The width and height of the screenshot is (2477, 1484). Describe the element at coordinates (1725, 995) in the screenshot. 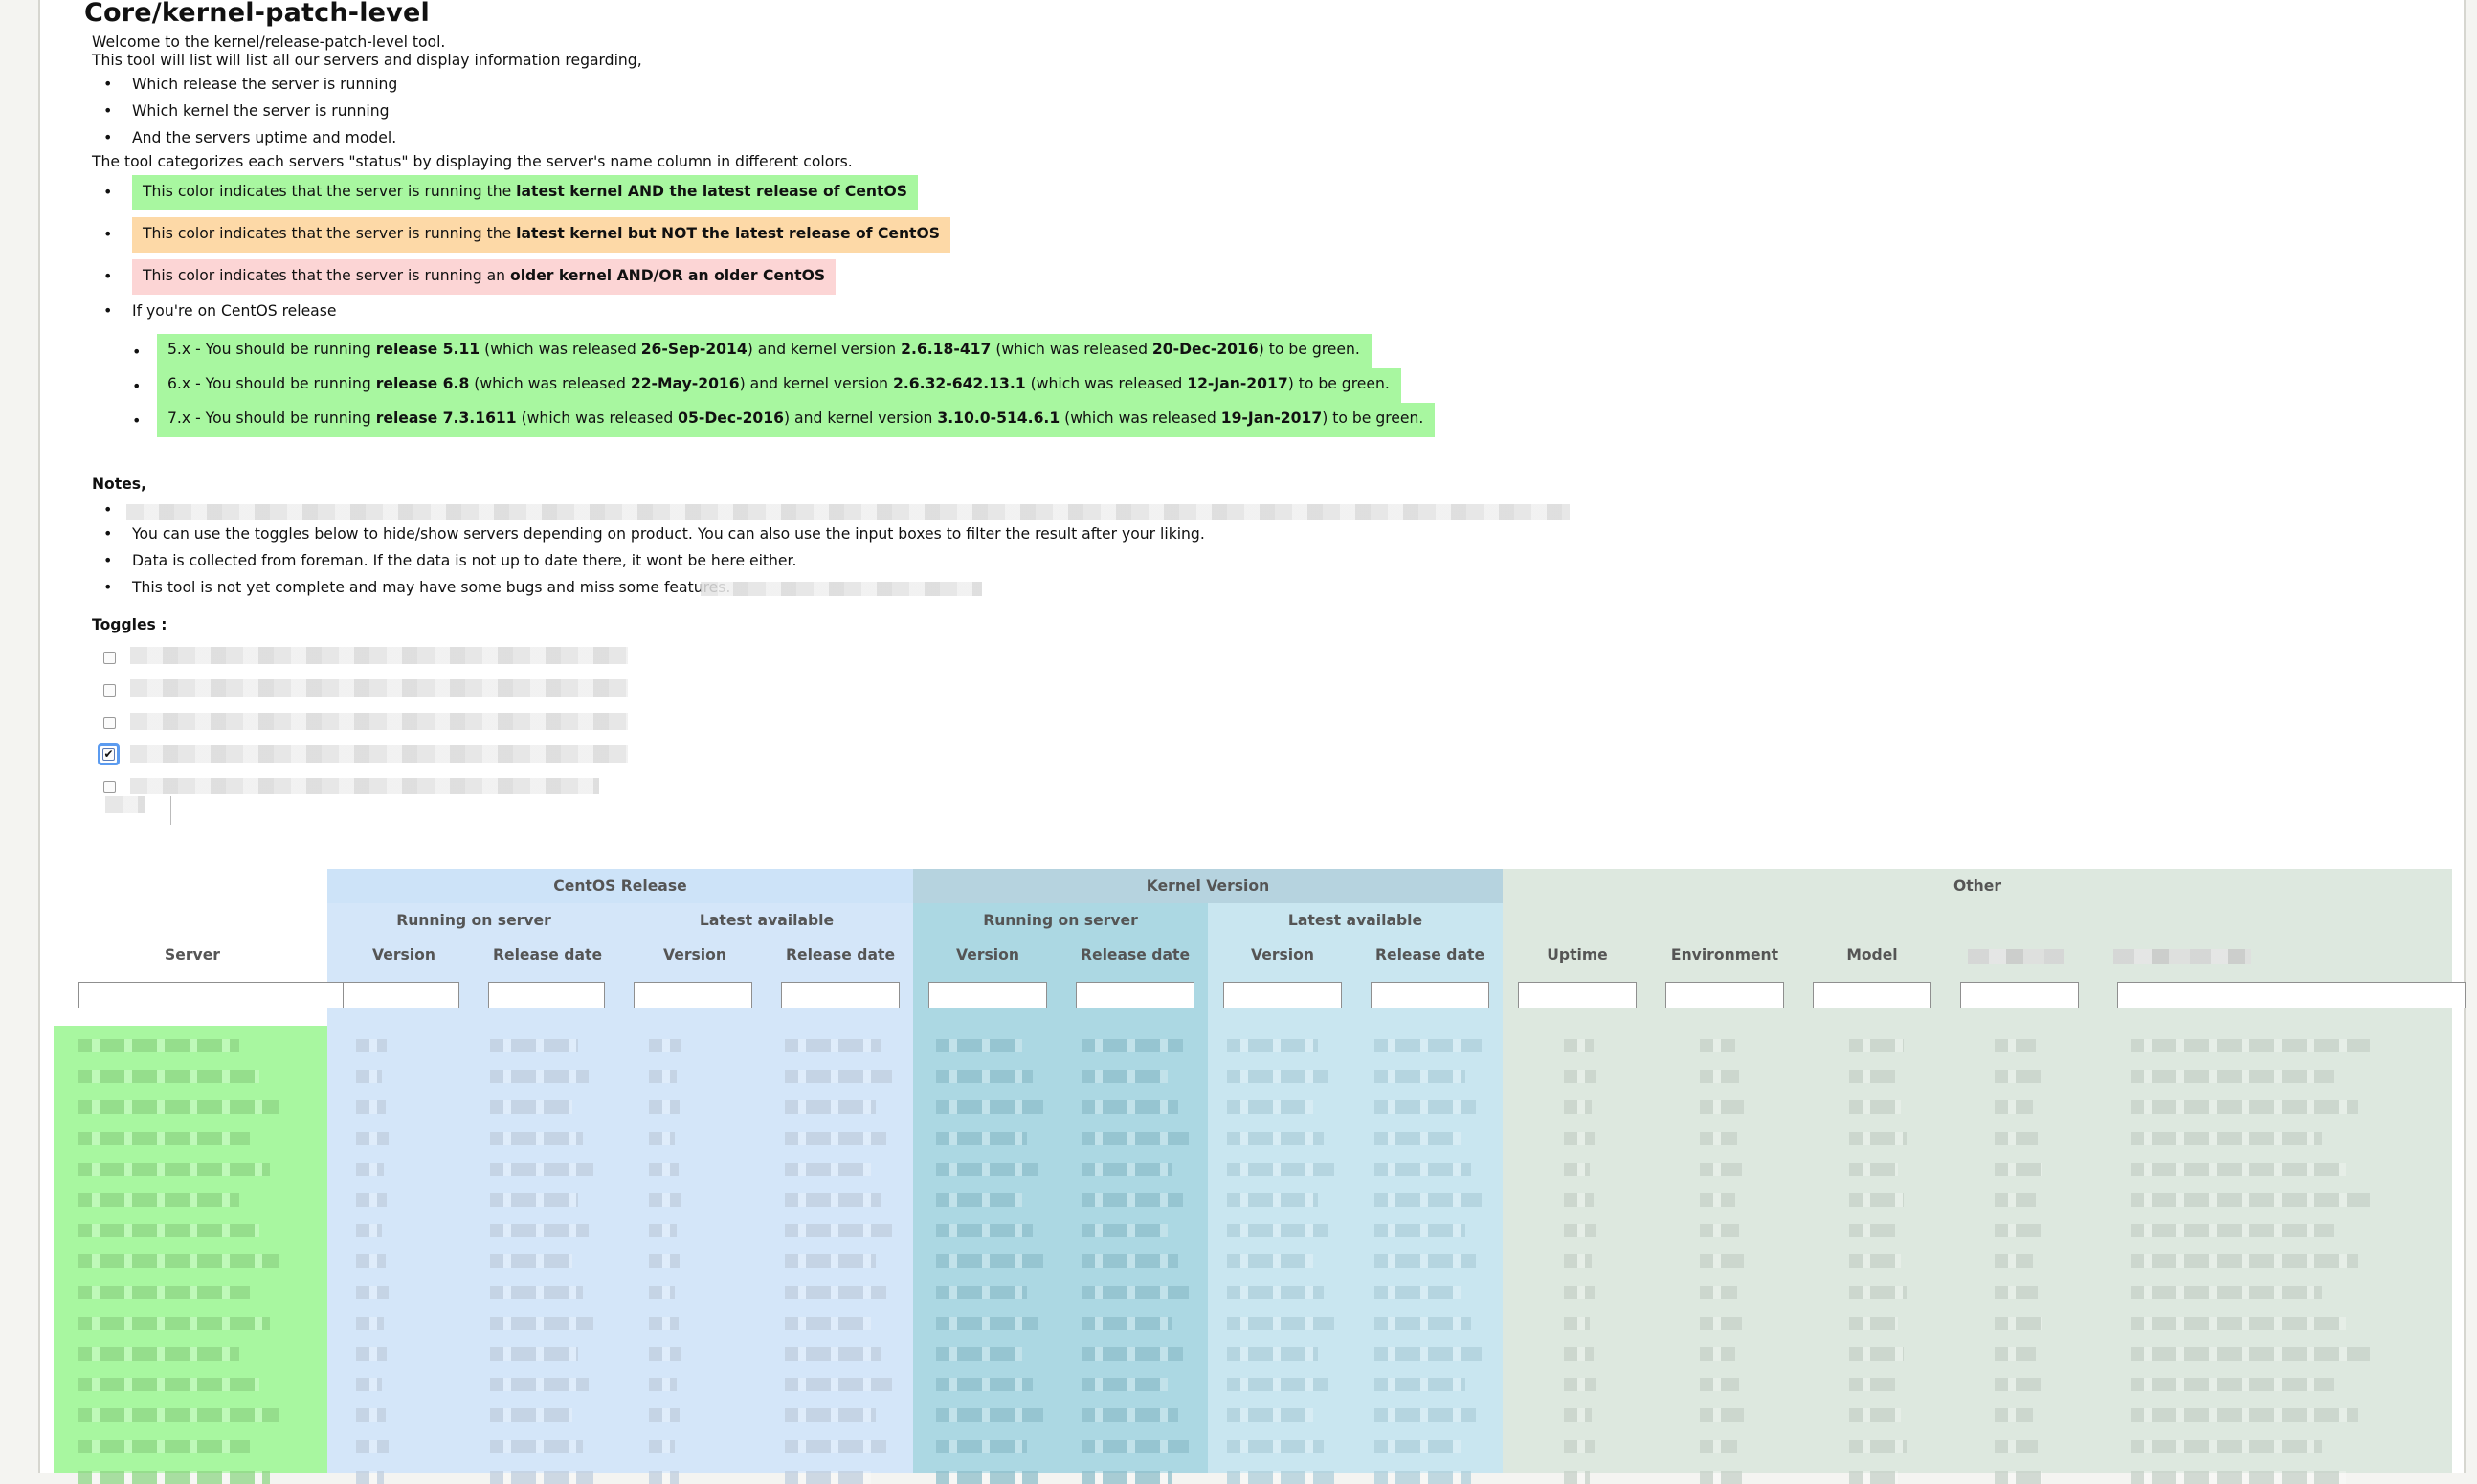

I see `filter-environment` at that location.